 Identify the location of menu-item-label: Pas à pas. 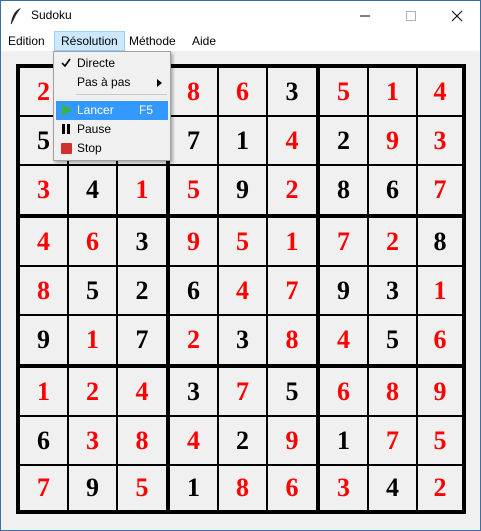
(104, 82).